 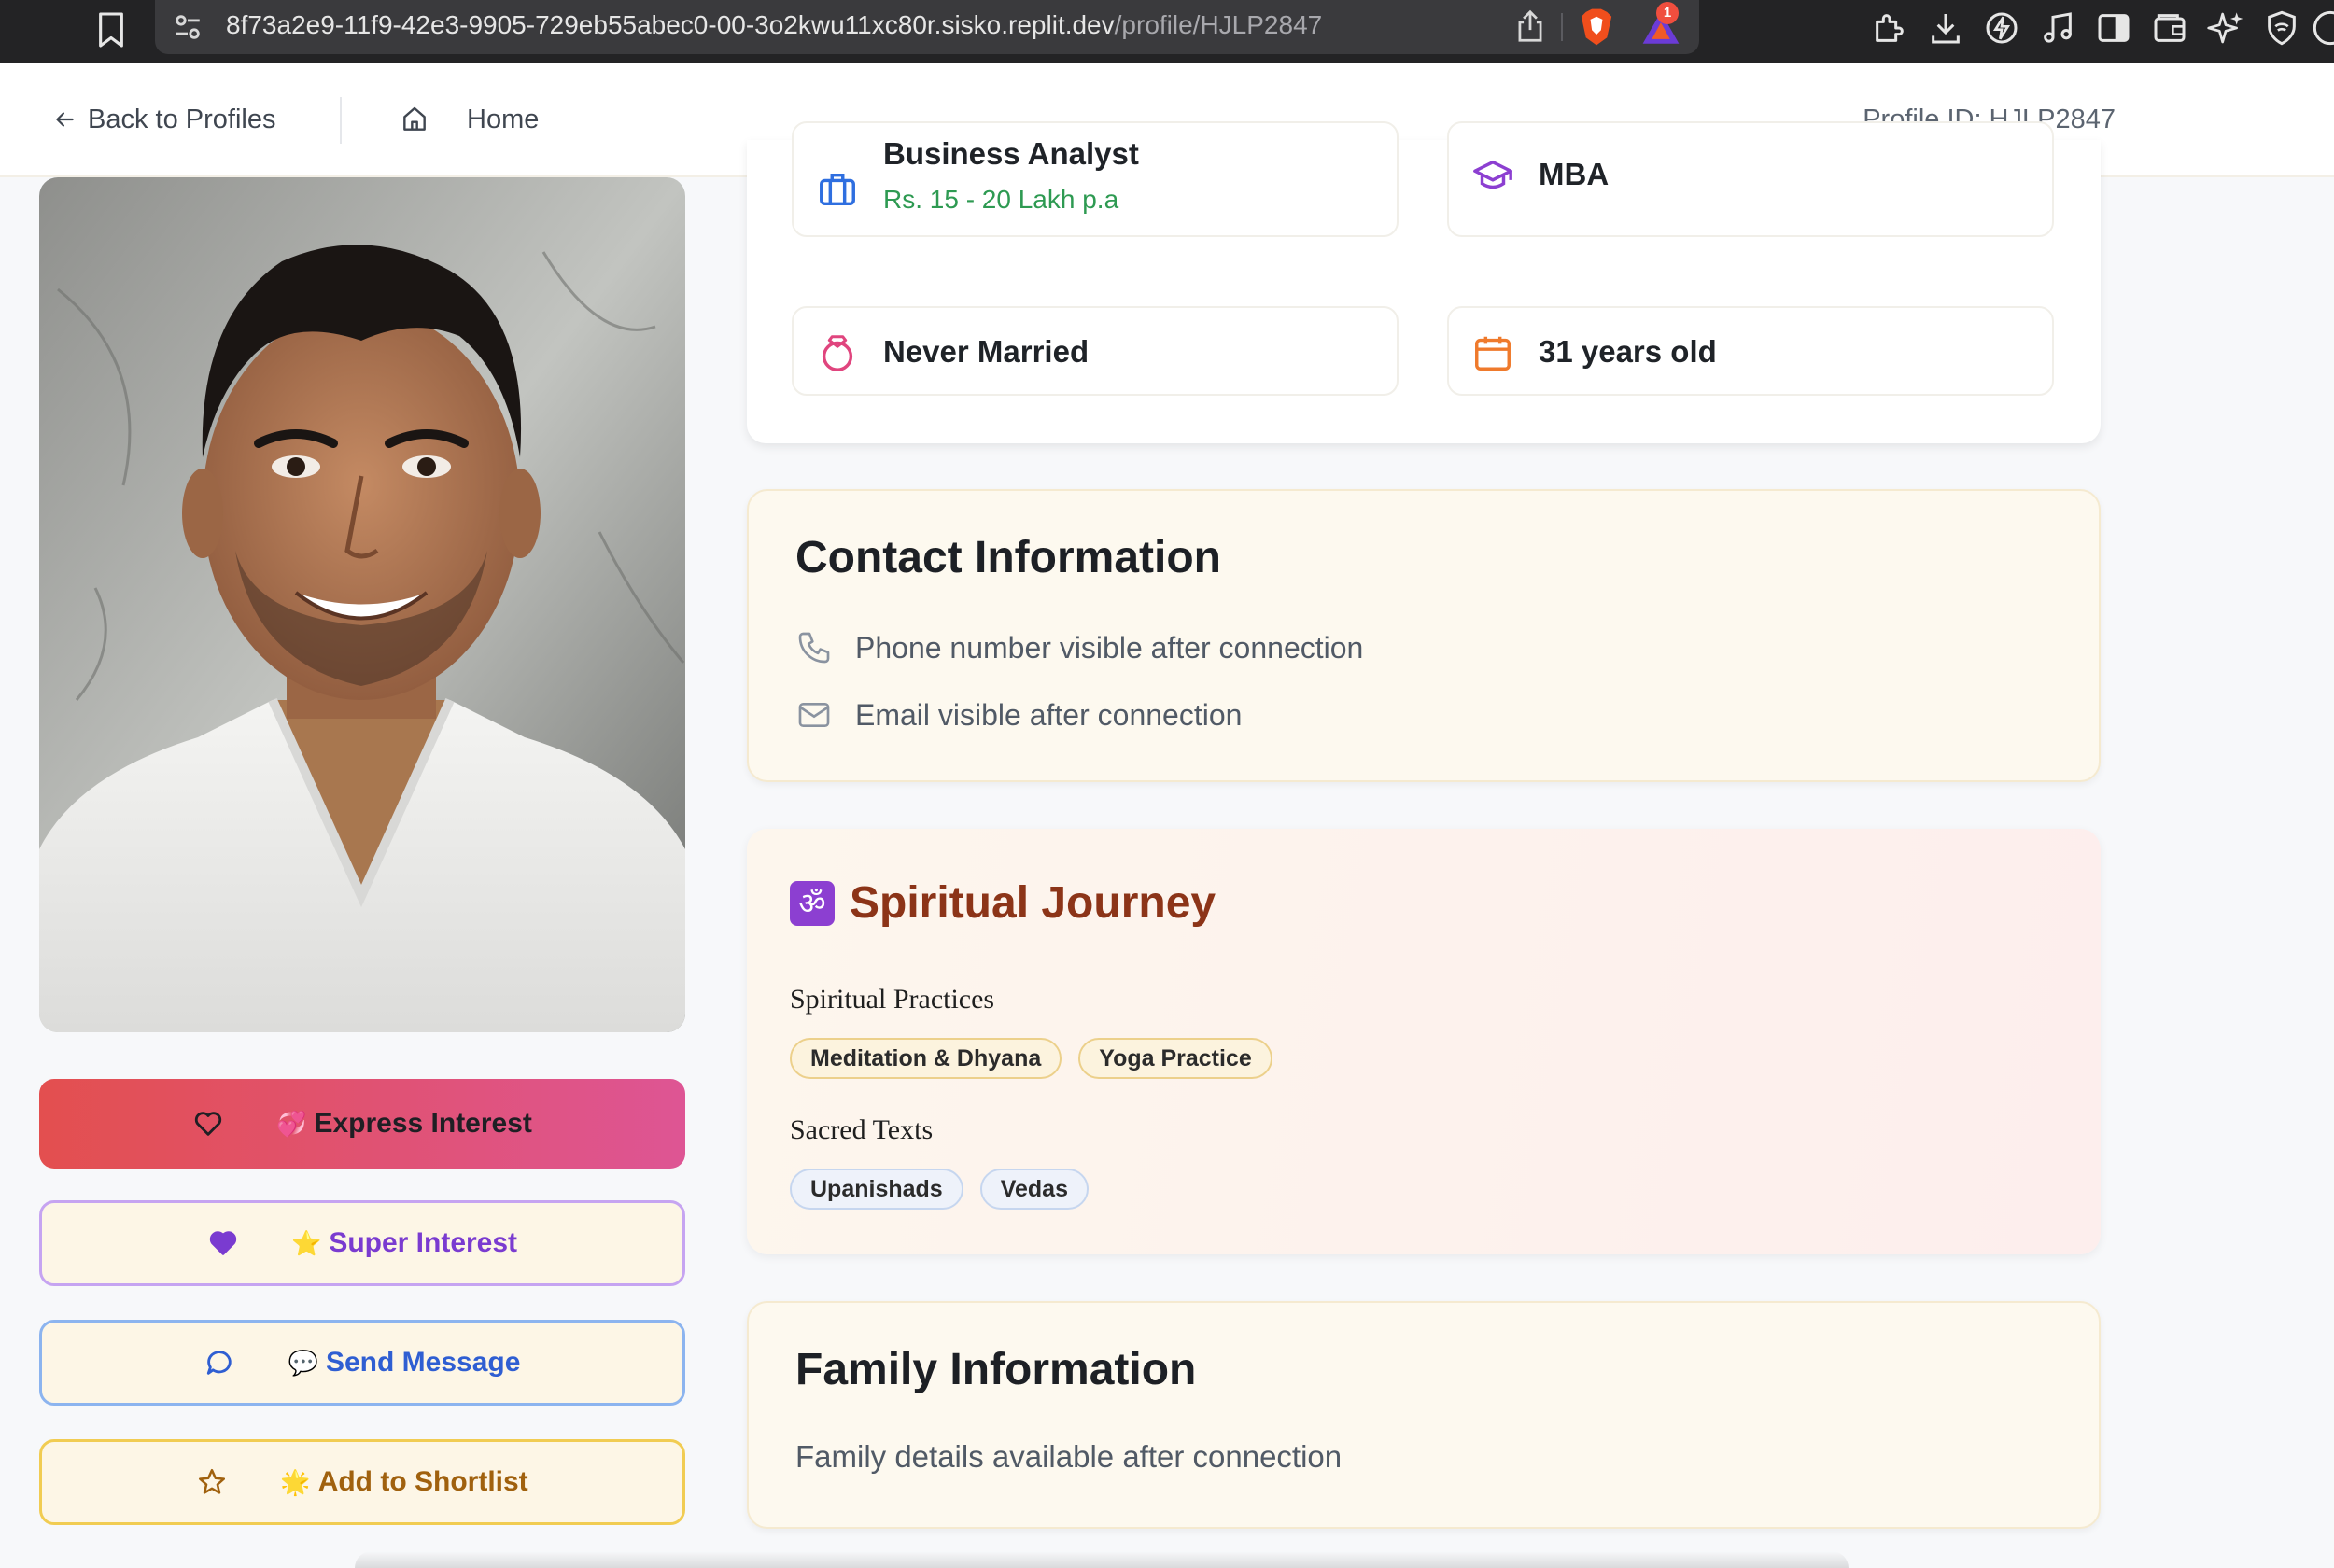 I want to click on arrow-left-icon, so click(x=65, y=119).